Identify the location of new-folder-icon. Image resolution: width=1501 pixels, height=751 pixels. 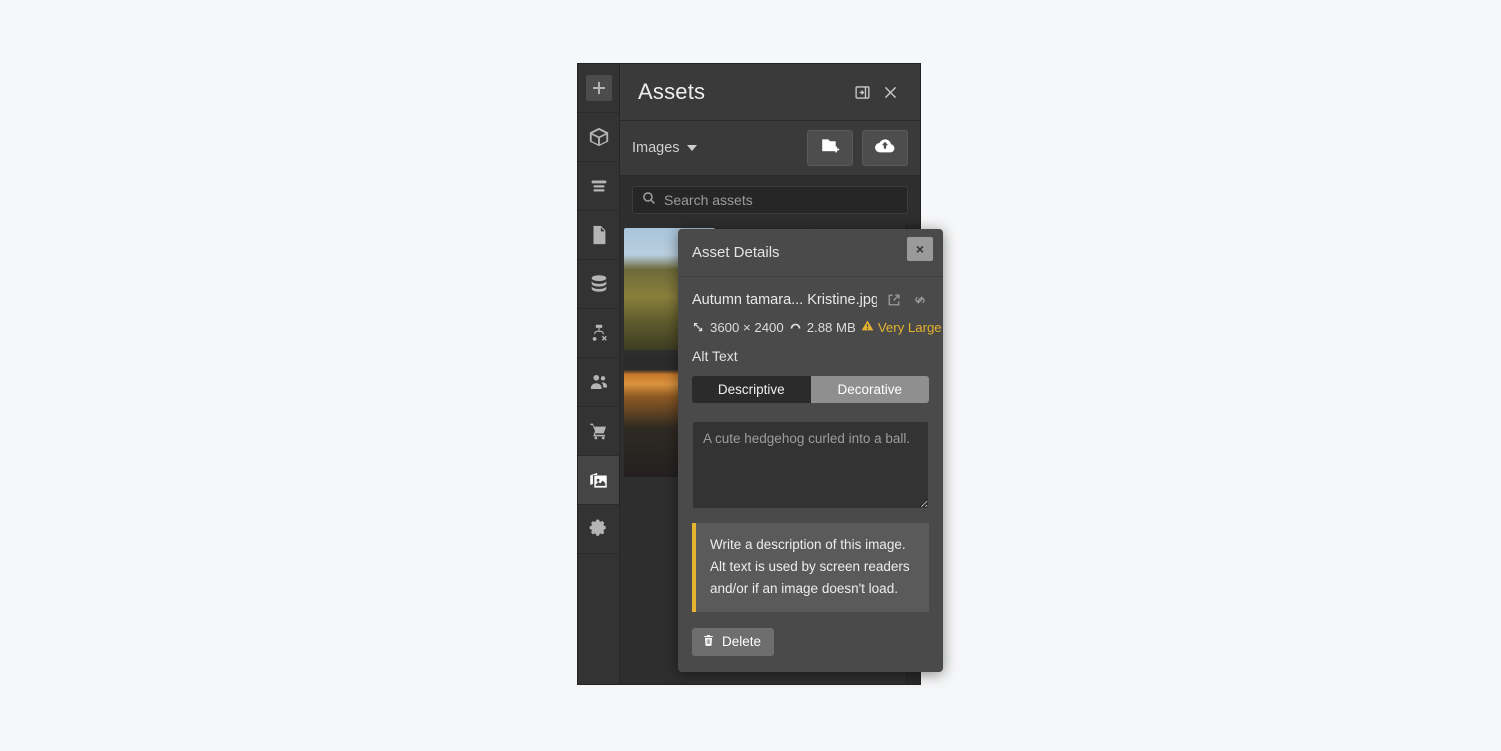
(830, 148).